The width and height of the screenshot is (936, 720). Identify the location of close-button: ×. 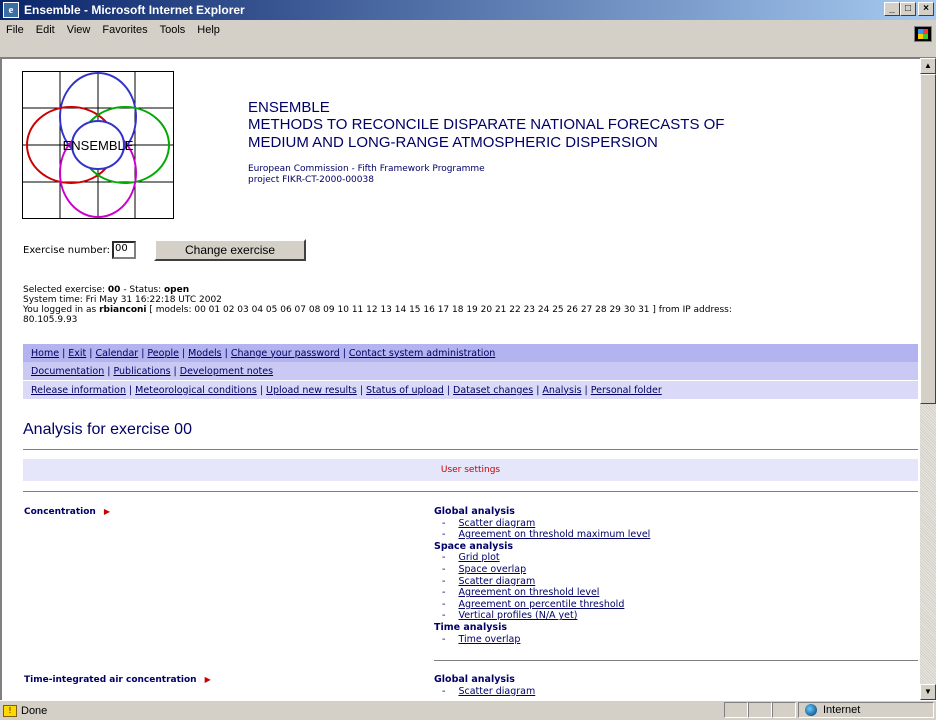
(926, 9).